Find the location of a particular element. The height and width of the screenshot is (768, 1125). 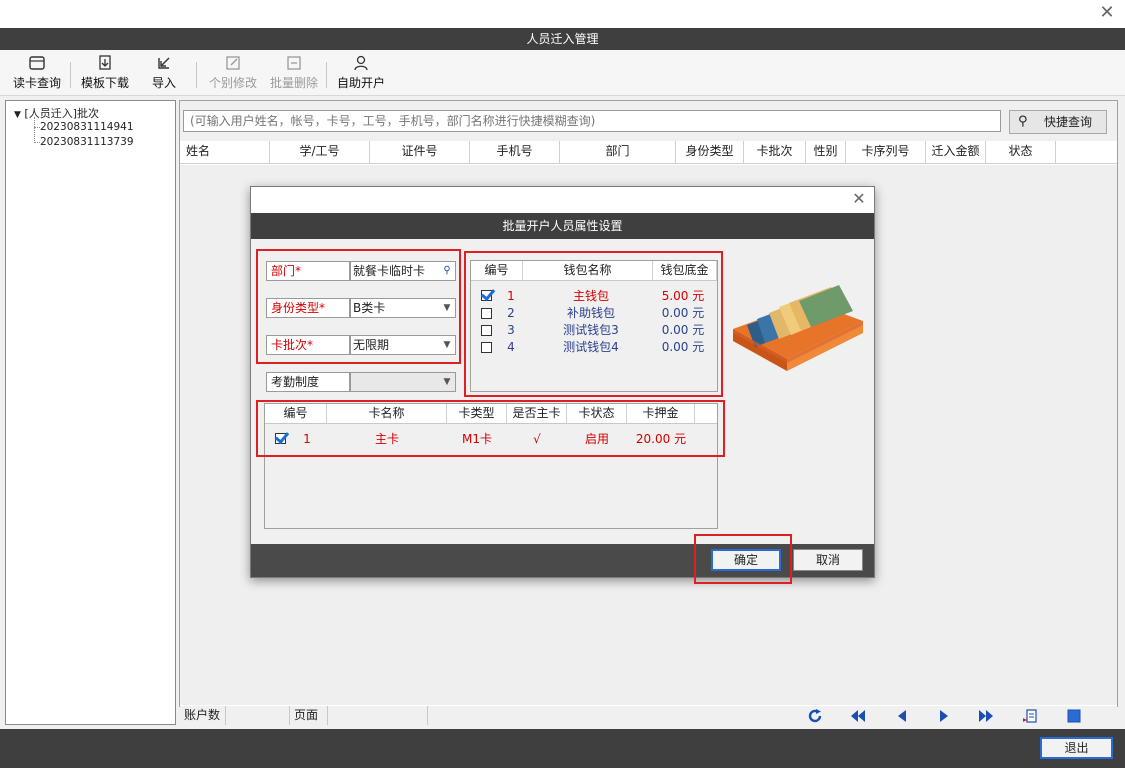

tree-connector is located at coordinates (34, 130).